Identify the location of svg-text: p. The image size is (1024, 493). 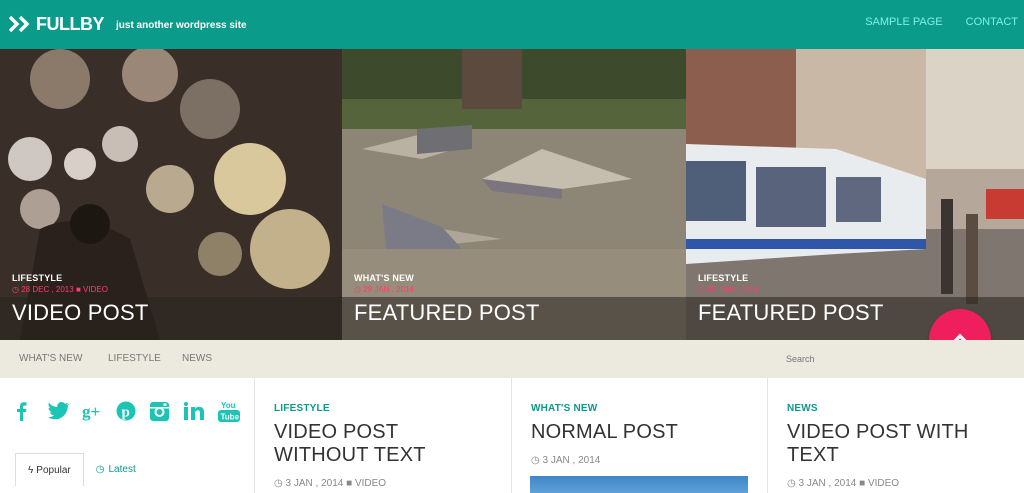
(126, 413).